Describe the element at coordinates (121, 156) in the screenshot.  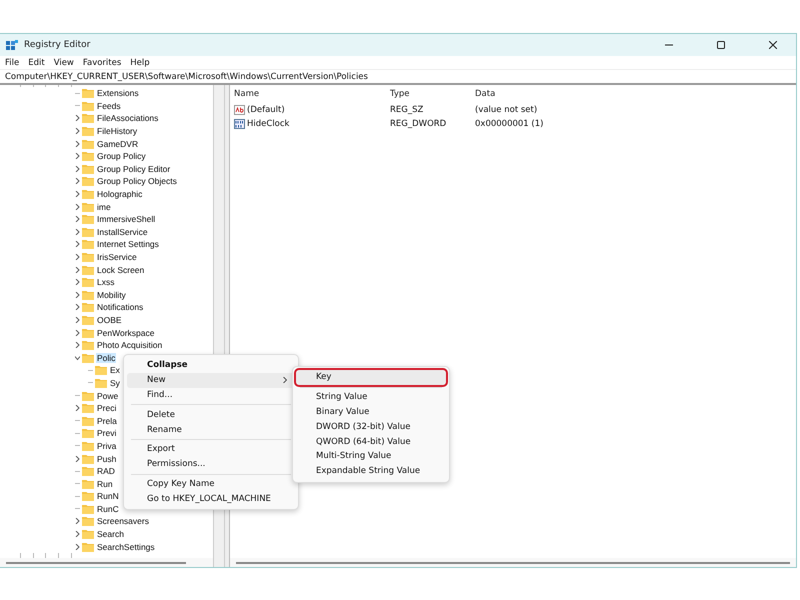
I see `tree-item: Group Policy` at that location.